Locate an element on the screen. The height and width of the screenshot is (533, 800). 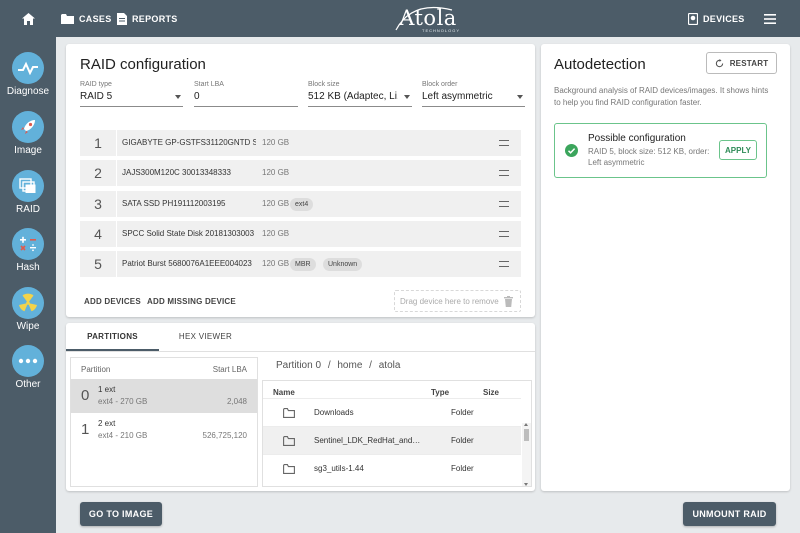
partition-column-header: Partition is located at coordinates (96, 369).